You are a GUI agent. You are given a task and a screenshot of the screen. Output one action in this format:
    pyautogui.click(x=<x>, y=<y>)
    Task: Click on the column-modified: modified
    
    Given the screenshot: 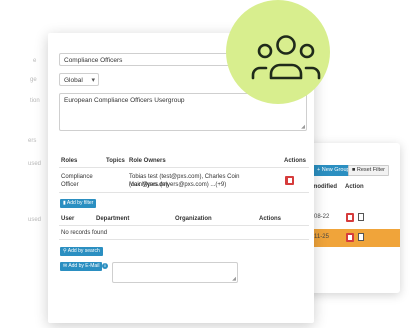 What is the action you would take?
    pyautogui.click(x=324, y=187)
    